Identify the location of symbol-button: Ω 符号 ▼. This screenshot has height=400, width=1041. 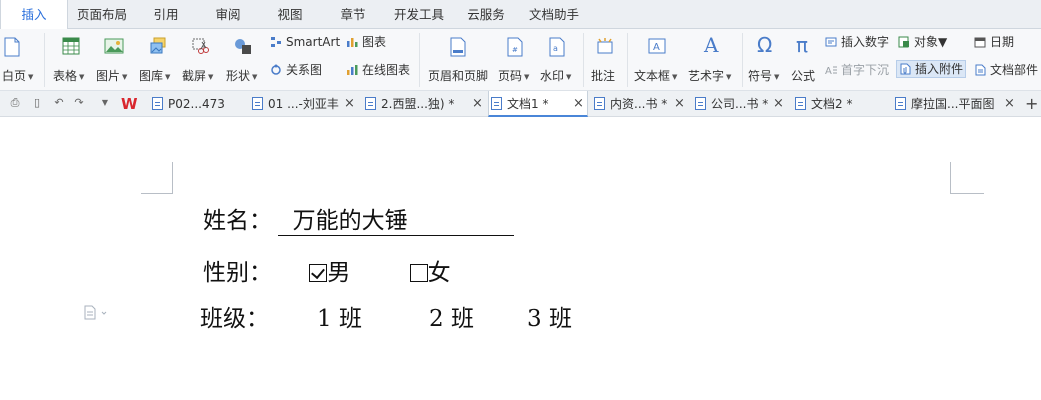
(765, 60).